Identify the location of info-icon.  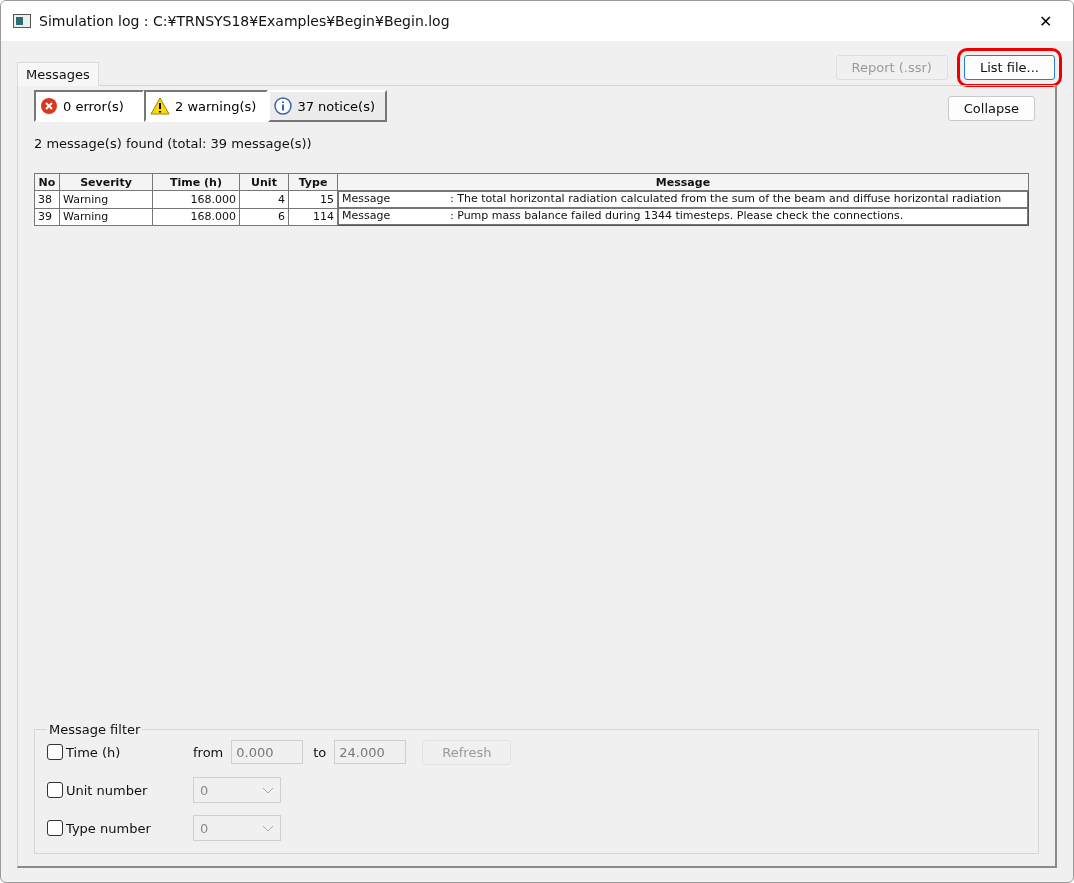
(283, 106).